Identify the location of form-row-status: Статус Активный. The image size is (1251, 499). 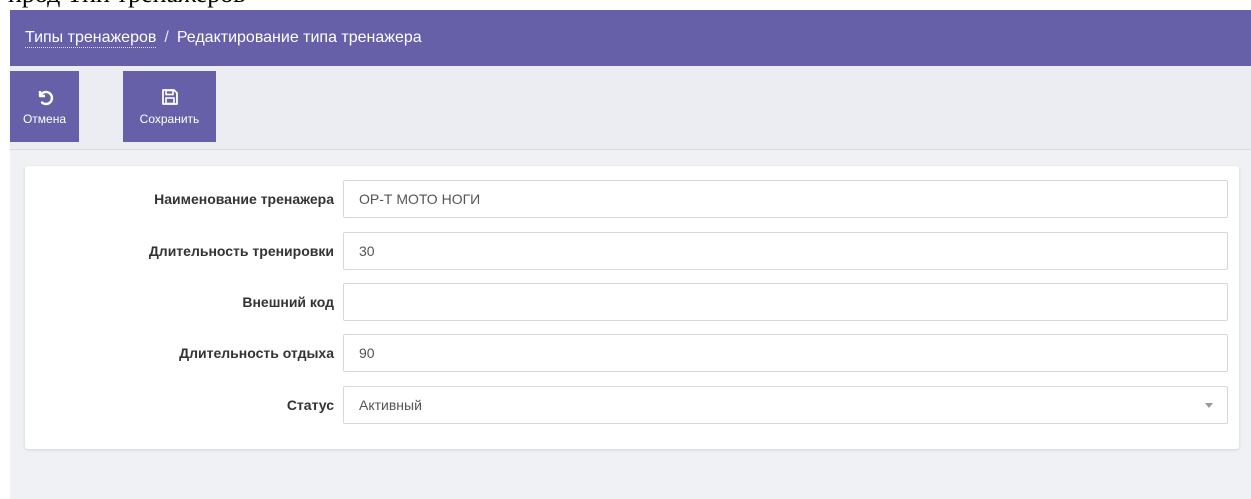
(632, 405).